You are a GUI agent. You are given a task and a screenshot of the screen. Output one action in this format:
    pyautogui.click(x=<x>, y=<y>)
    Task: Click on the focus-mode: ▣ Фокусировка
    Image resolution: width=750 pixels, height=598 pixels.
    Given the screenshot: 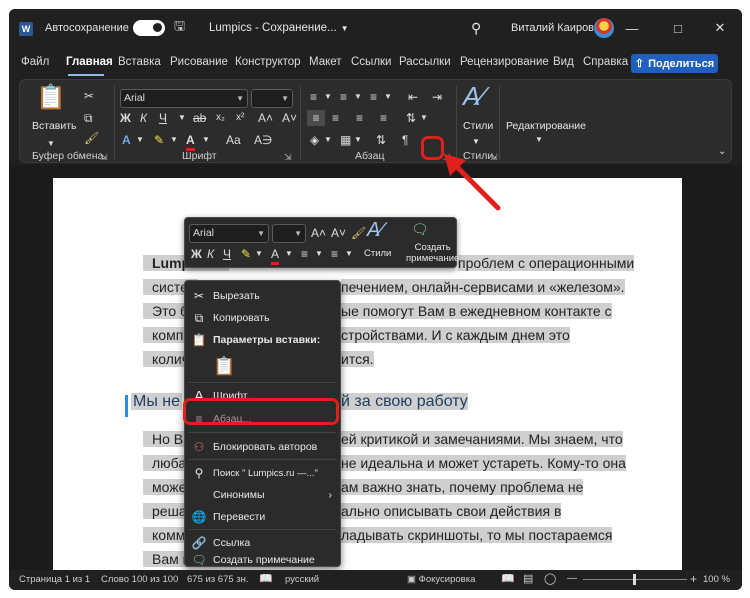 What is the action you would take?
    pyautogui.click(x=441, y=579)
    